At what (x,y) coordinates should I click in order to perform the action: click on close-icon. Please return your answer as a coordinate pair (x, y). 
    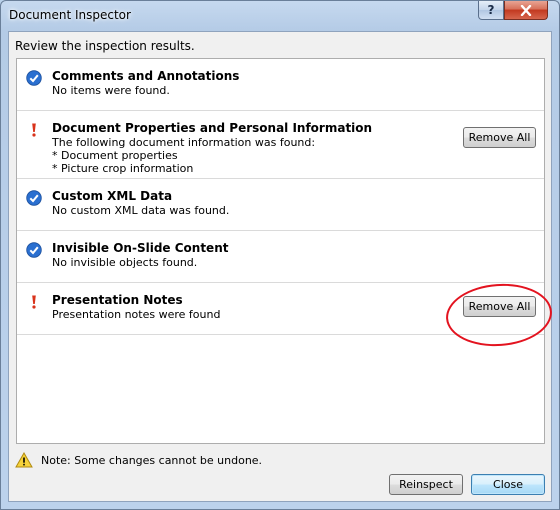
    Looking at the image, I should click on (526, 10).